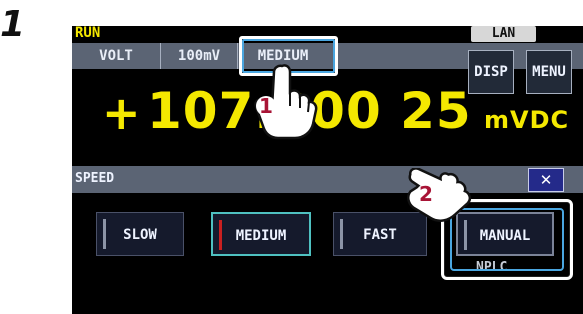 The image size is (583, 314). I want to click on reading-unit: mVDC, so click(527, 120).